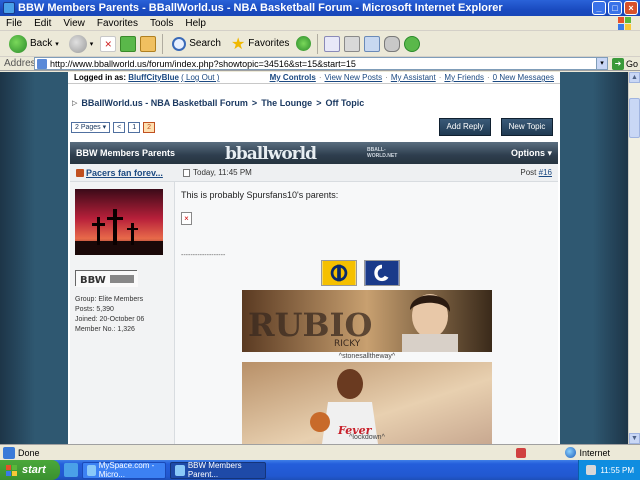 Image resolution: width=640 pixels, height=480 pixels. What do you see at coordinates (161, 23) in the screenshot?
I see `menu-tools: Tools` at bounding box center [161, 23].